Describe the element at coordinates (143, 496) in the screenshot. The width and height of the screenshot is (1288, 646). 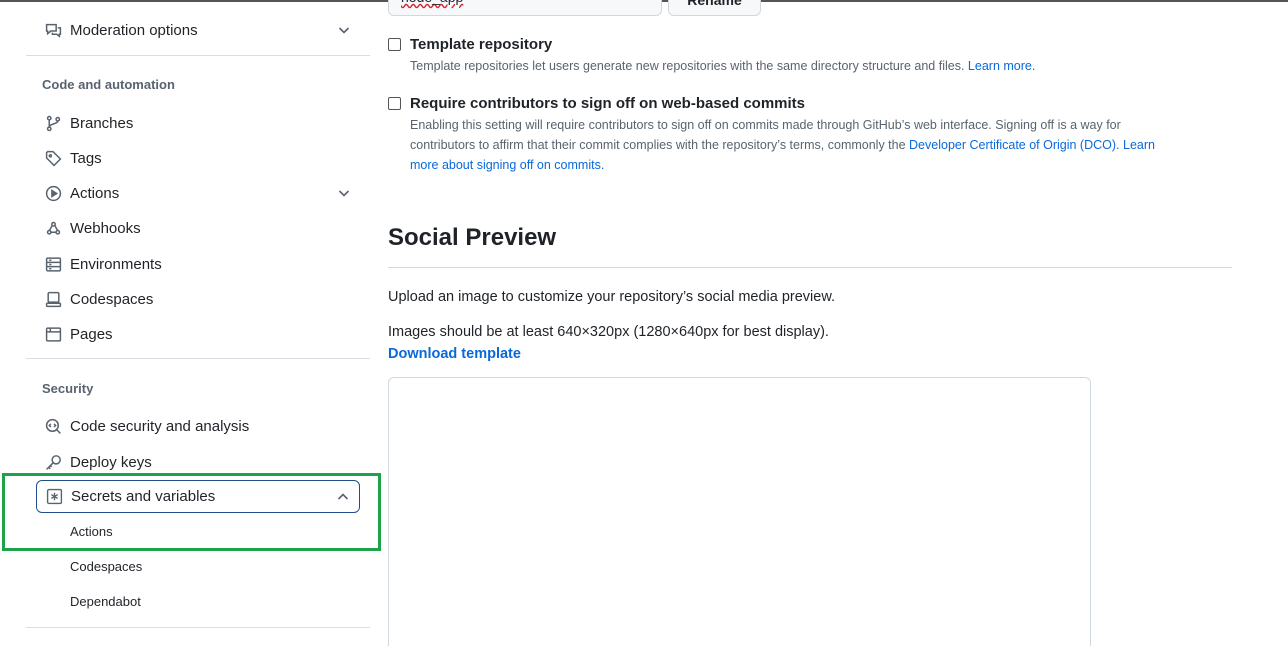
I see `sidebar-item-label: Secrets and variables` at that location.